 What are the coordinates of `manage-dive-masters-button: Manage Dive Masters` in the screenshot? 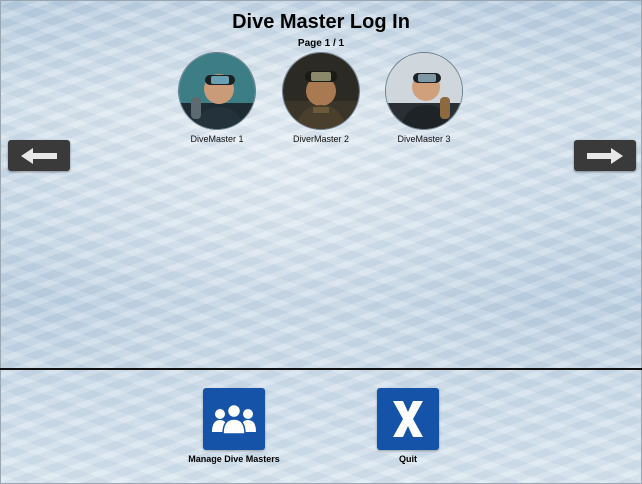 It's located at (234, 426).